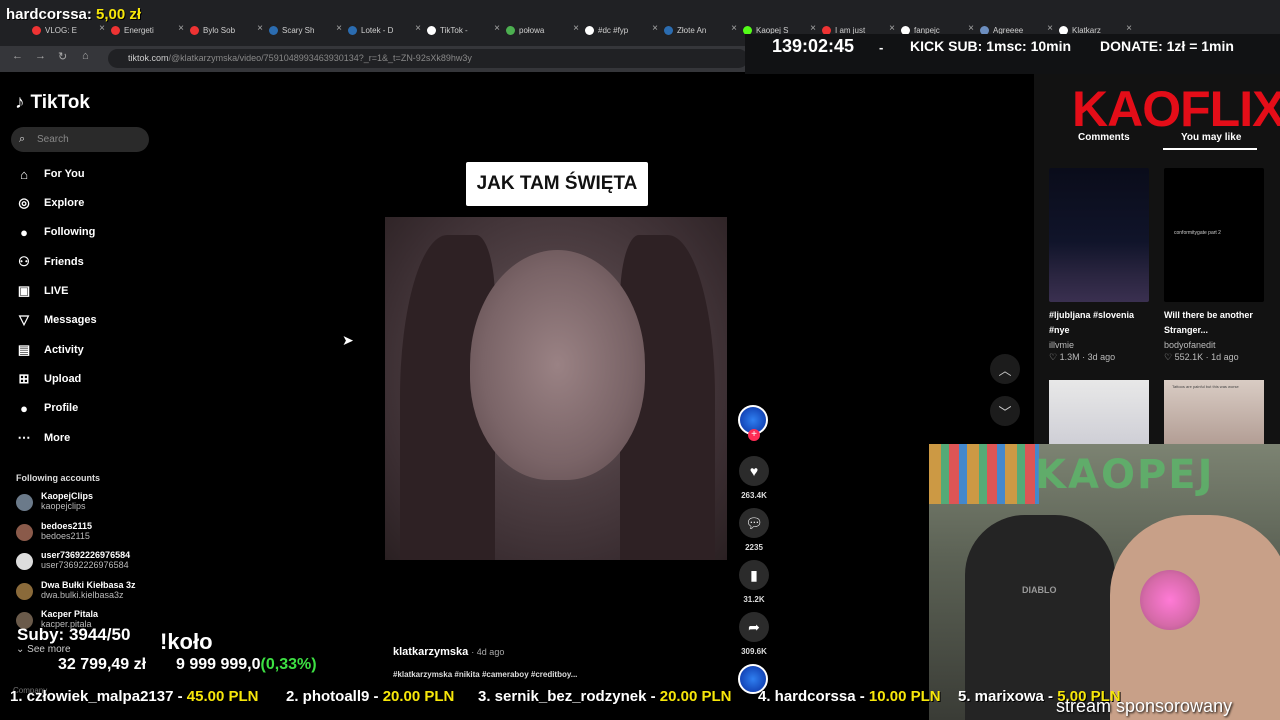 The width and height of the screenshot is (1280, 720). What do you see at coordinates (695, 696) in the screenshot?
I see `ticker-amount: 20.00 PLN` at bounding box center [695, 696].